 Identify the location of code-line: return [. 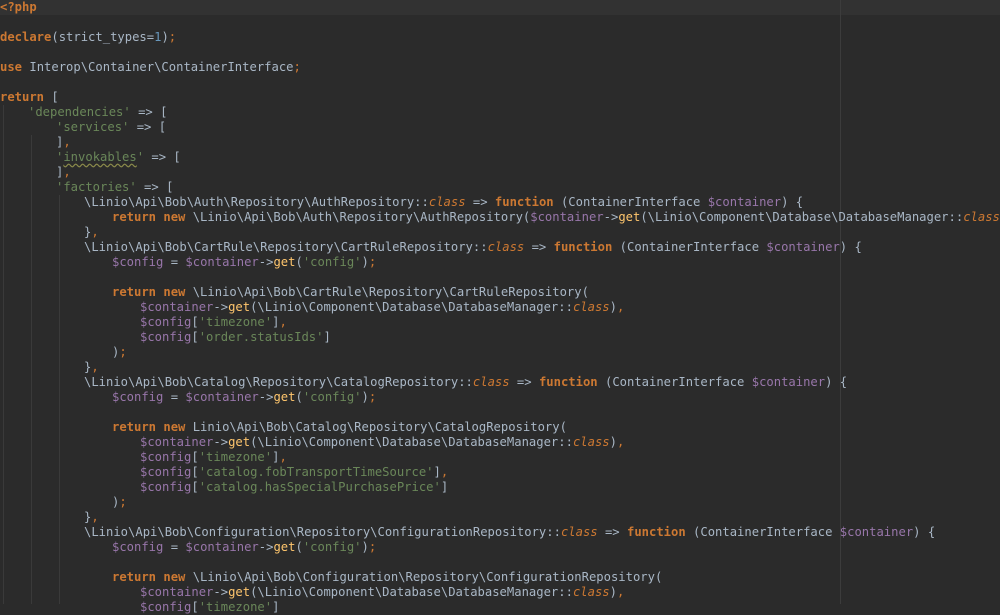
(29, 97).